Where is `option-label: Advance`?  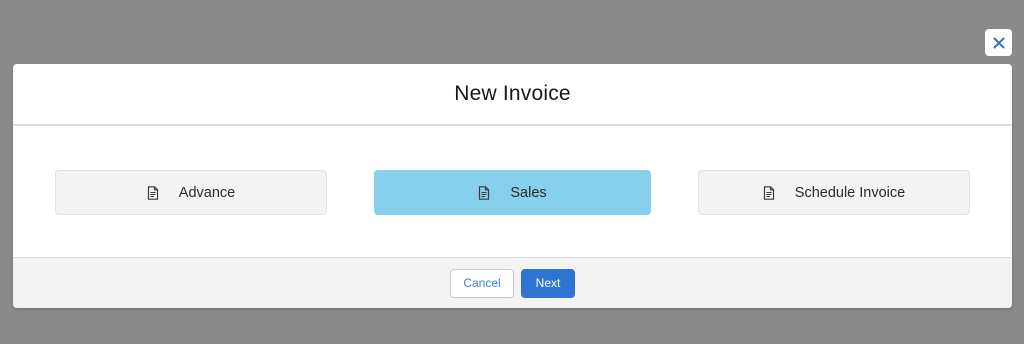 option-label: Advance is located at coordinates (207, 192).